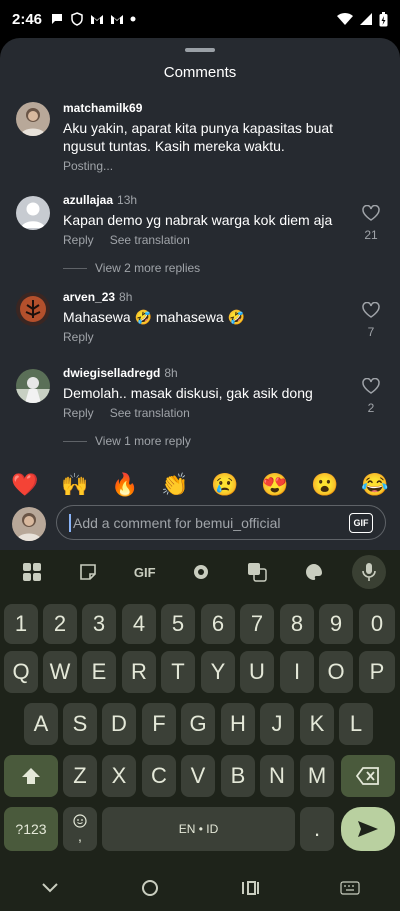  What do you see at coordinates (277, 724) in the screenshot?
I see `key-j: J` at bounding box center [277, 724].